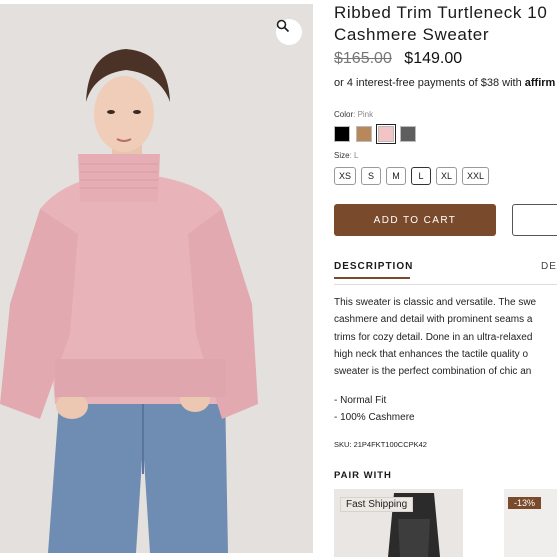 This screenshot has width=557, height=557. Describe the element at coordinates (441, 12) in the screenshot. I see `product-title-line1: Ribbed Trim Turtleneck 10` at that location.